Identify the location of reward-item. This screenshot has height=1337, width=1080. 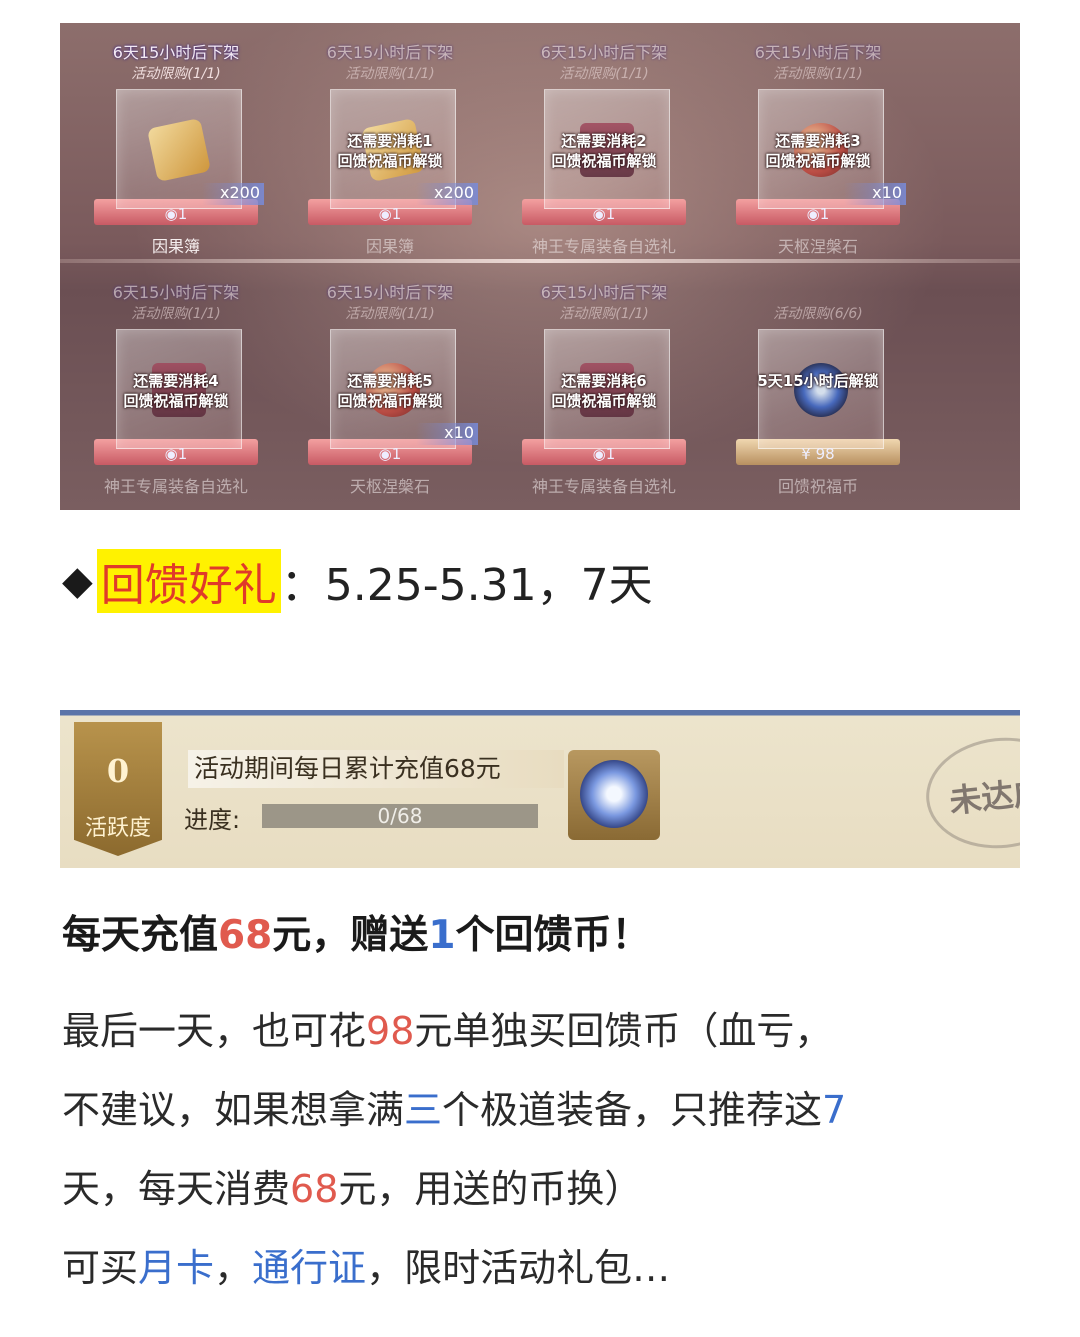
(614, 795).